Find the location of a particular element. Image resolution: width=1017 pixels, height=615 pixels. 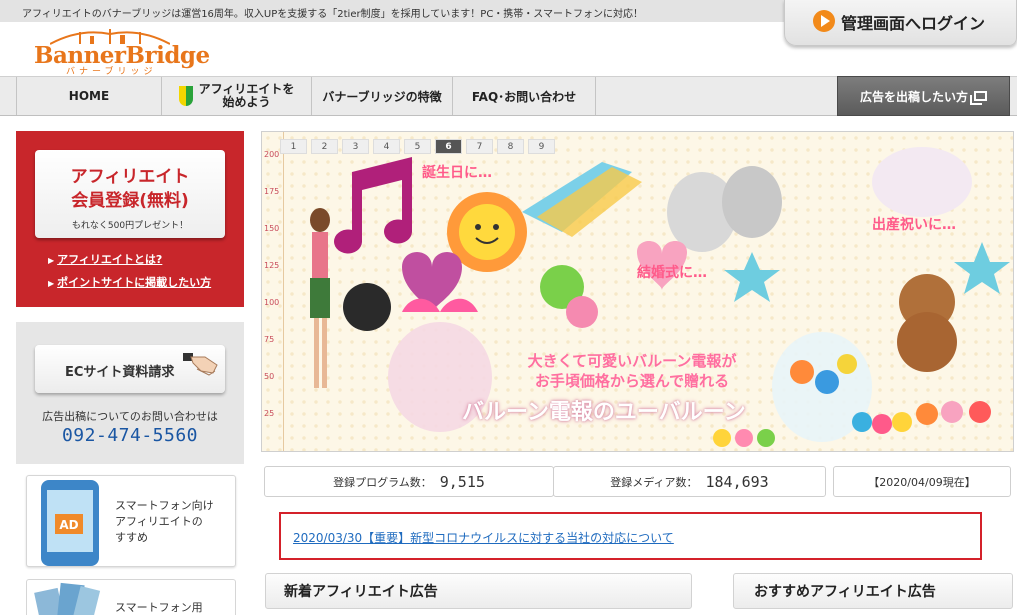

beginner-mark-icon is located at coordinates (185, 96).